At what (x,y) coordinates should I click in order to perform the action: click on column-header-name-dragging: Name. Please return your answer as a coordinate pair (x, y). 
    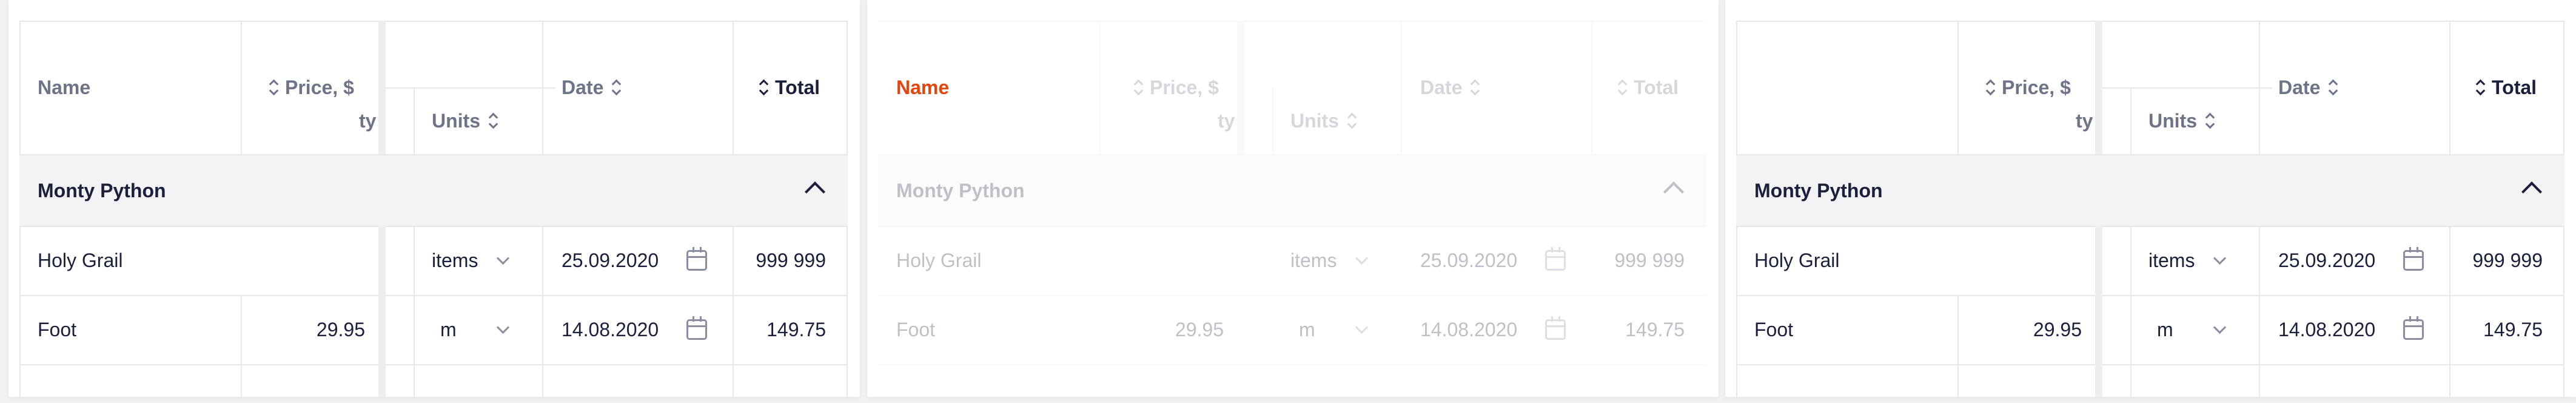
    Looking at the image, I should click on (922, 88).